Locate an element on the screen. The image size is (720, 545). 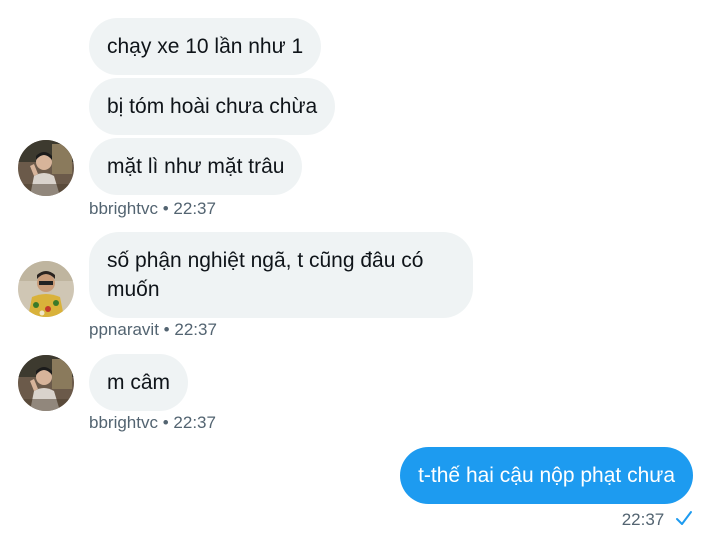
message-meta-outgoing: 22:37 is located at coordinates (657, 520).